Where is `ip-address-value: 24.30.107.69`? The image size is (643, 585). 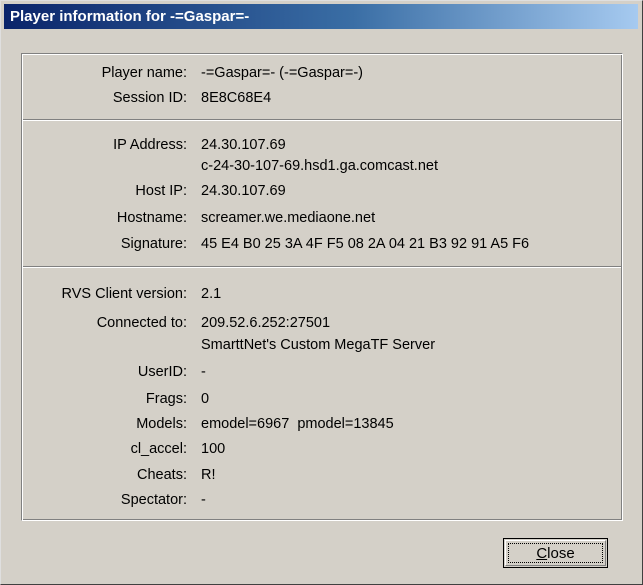 ip-address-value: 24.30.107.69 is located at coordinates (243, 145).